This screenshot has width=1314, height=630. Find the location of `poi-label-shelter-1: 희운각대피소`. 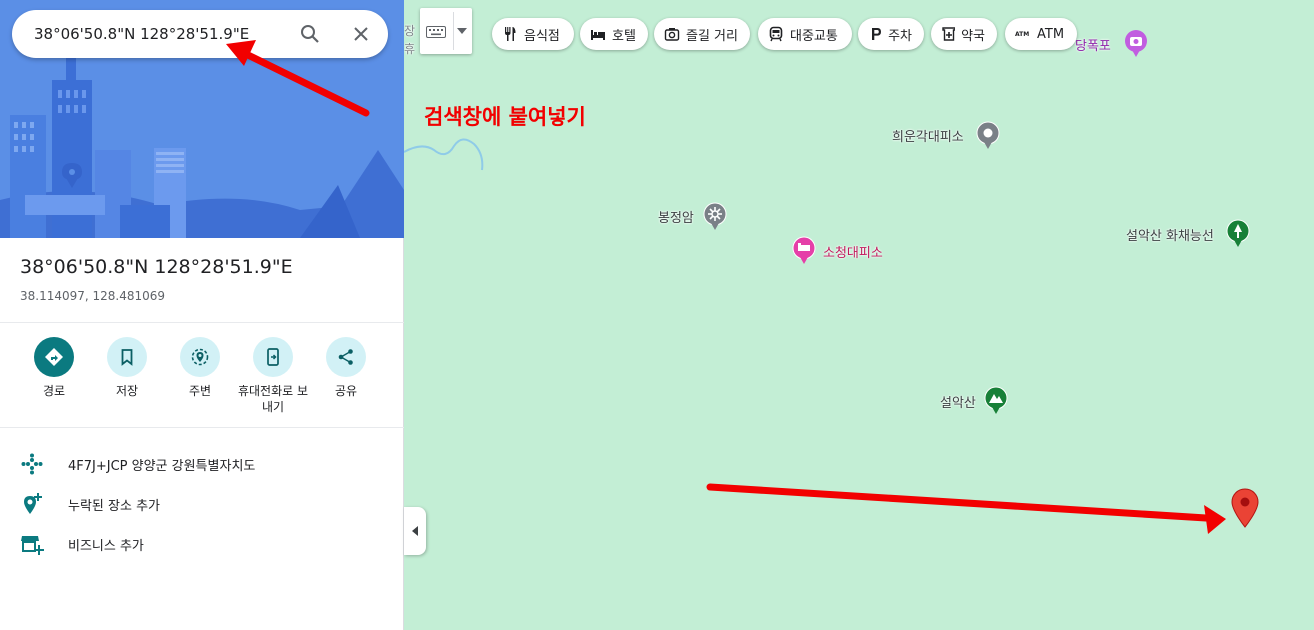

poi-label-shelter-1: 희운각대피소 is located at coordinates (928, 135).